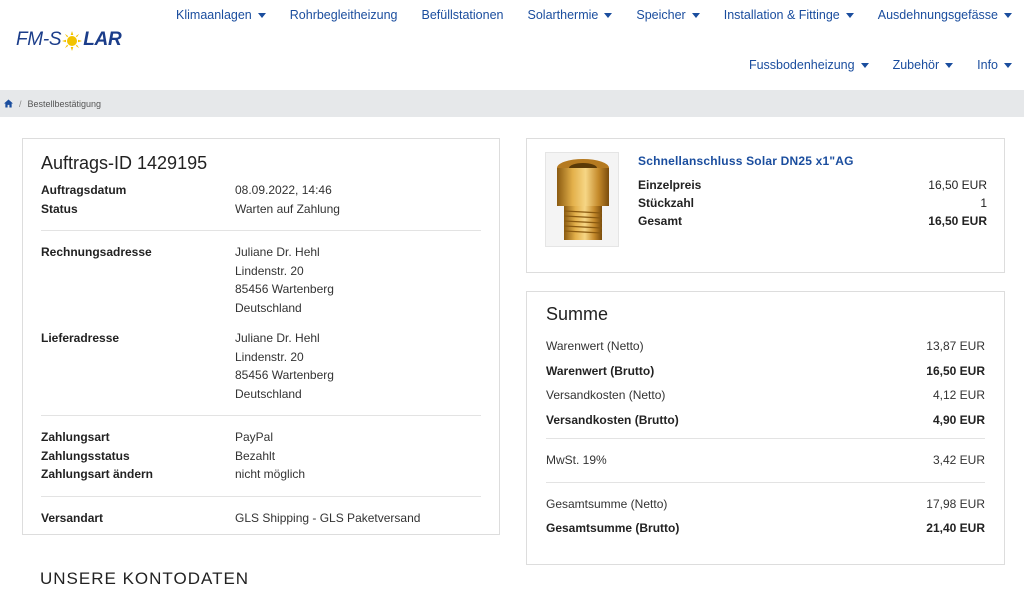 The width and height of the screenshot is (1024, 589). I want to click on bank-details-heading: UNSERE KONTODATEN, so click(145, 578).